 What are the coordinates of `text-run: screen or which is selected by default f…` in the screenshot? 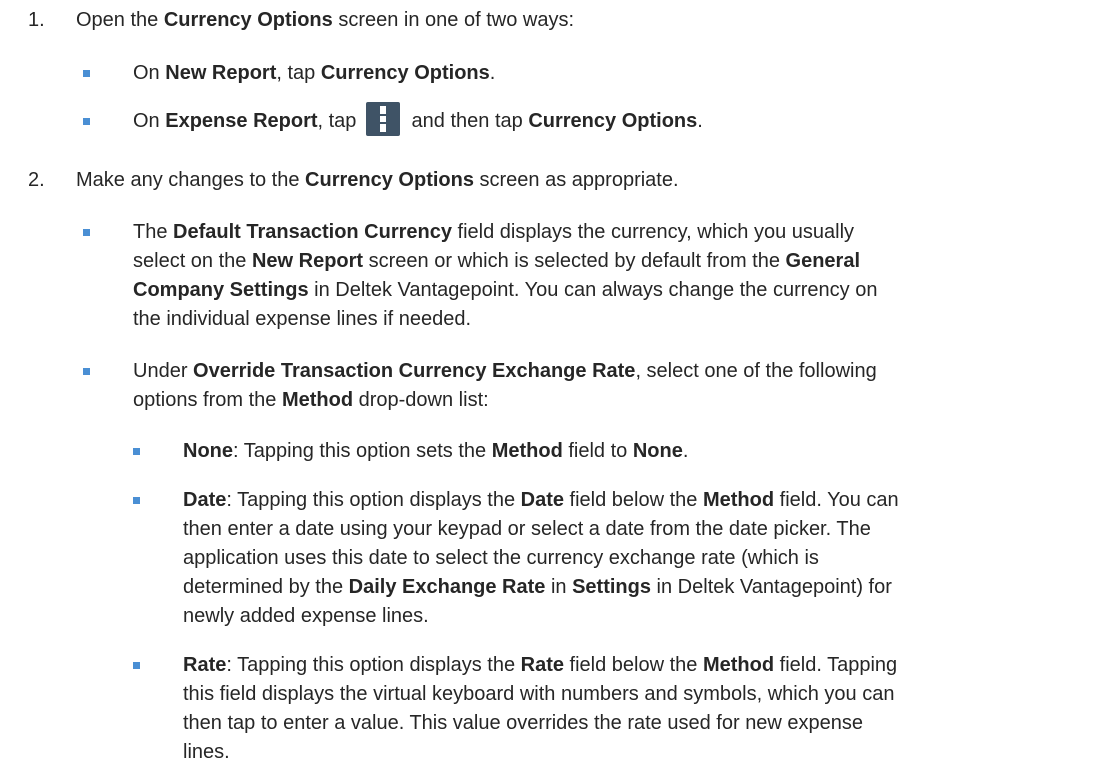 It's located at (574, 261).